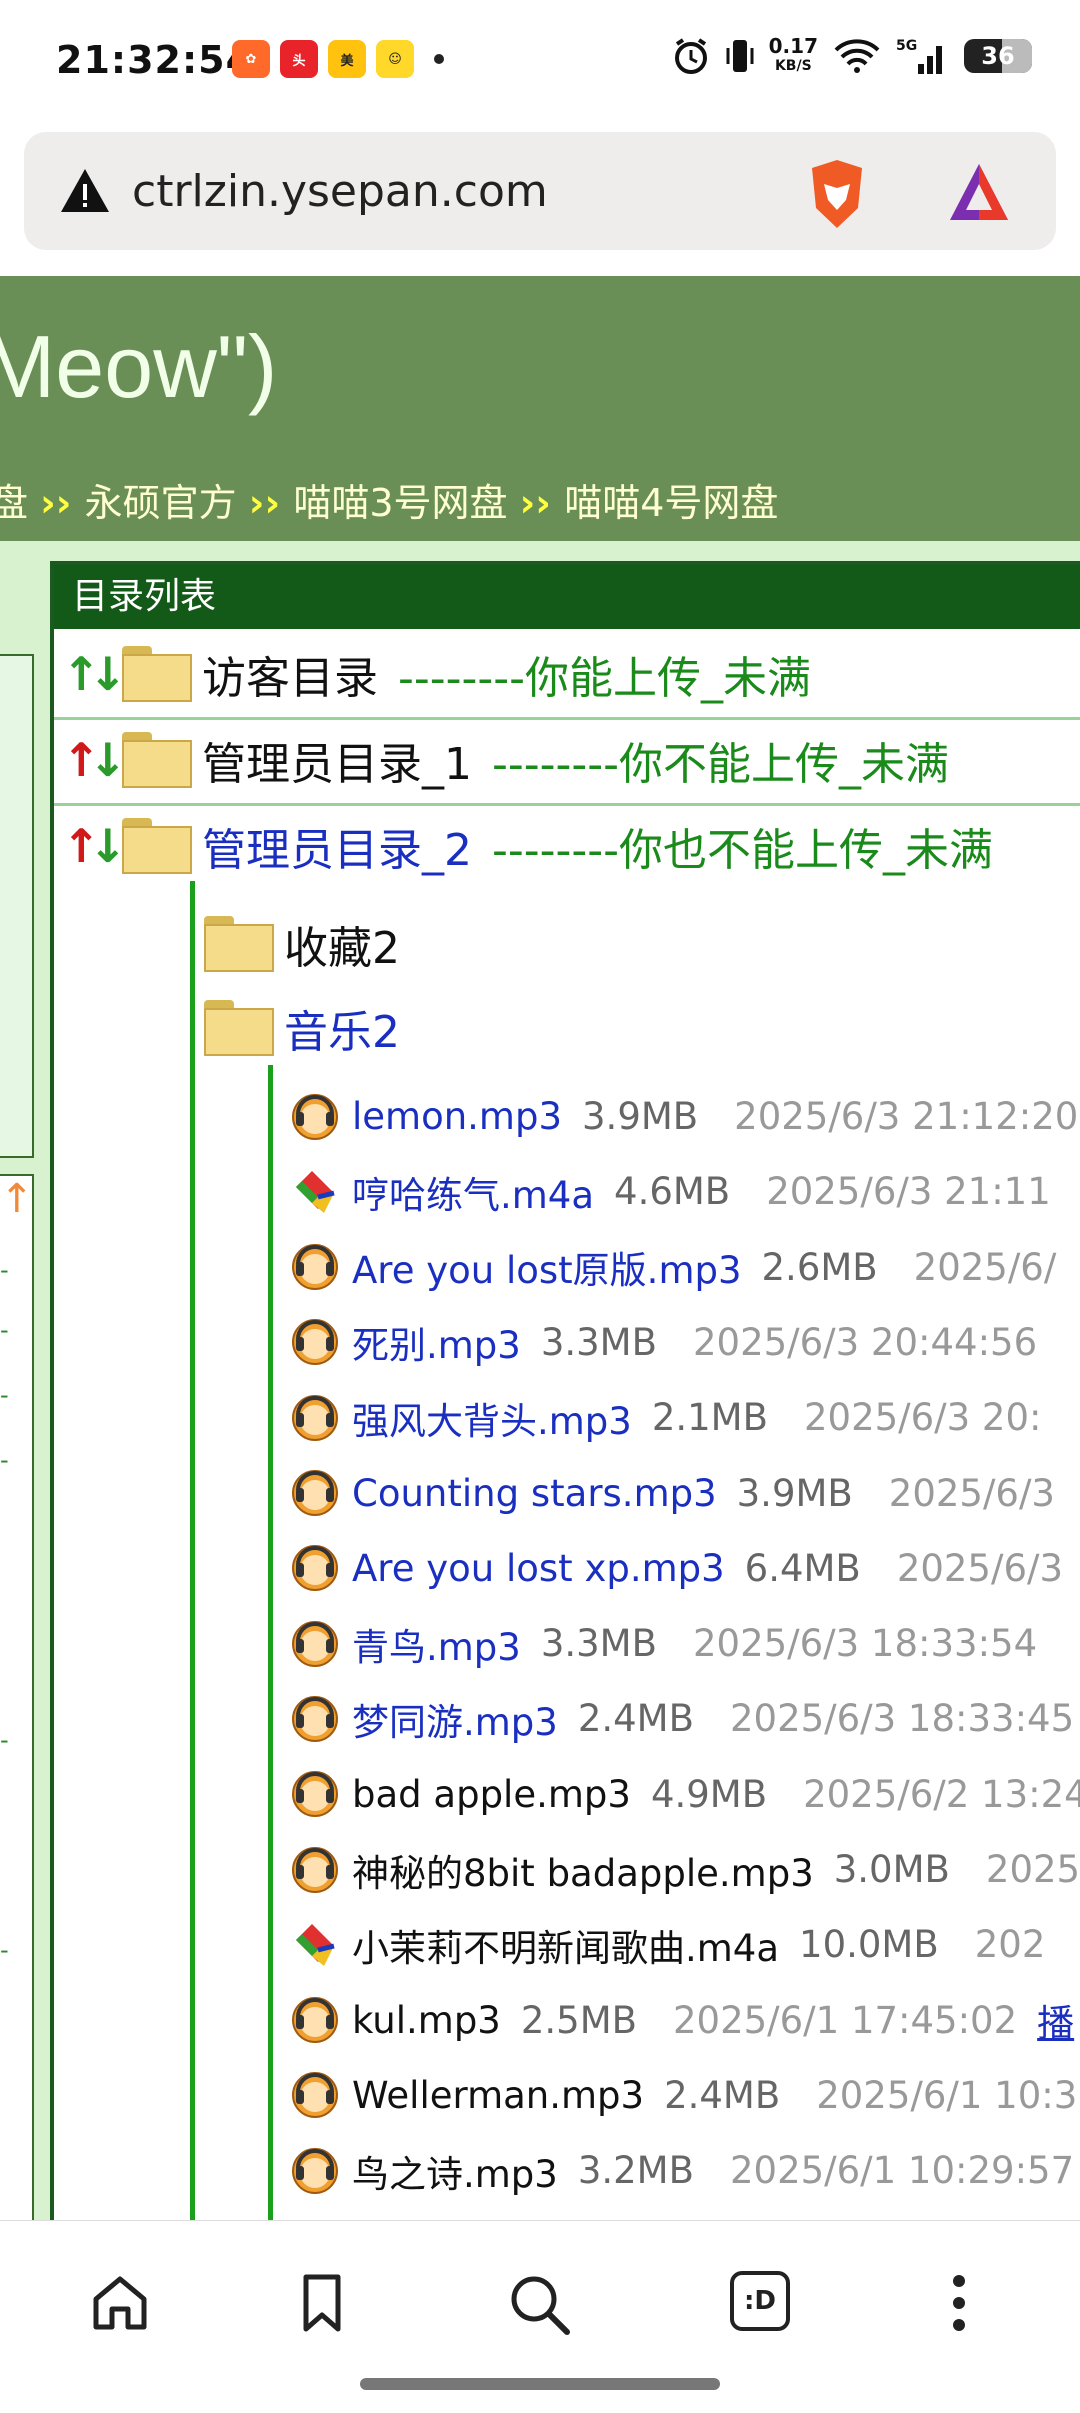 This screenshot has height=2413, width=1080. Describe the element at coordinates (337, 846) in the screenshot. I see `directory-name: 管理员目录_2` at that location.